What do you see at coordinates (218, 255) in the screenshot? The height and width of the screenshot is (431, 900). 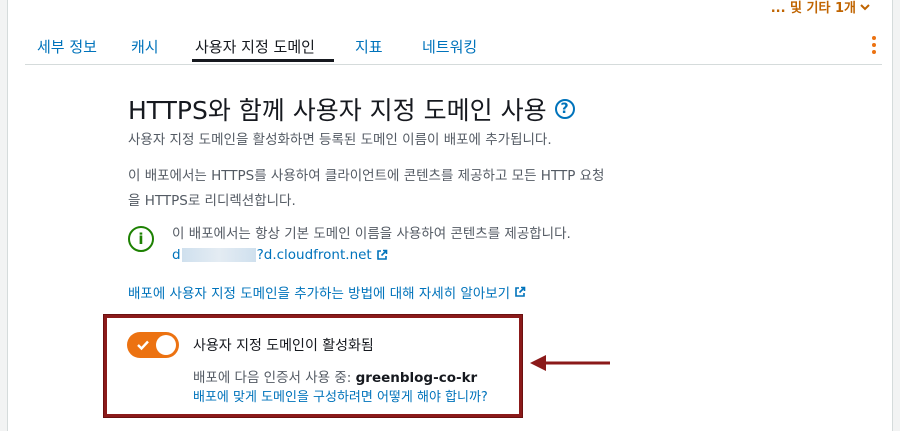 I see `redacted-region` at bounding box center [218, 255].